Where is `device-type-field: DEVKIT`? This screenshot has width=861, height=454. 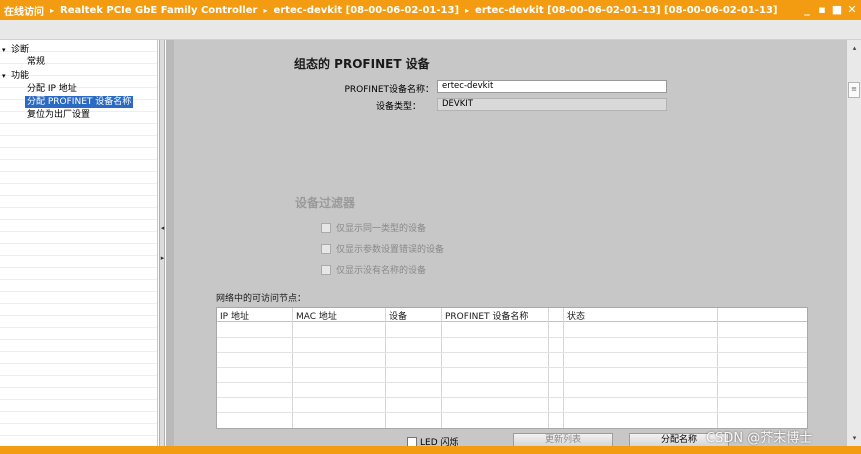
device-type-field: DEVKIT is located at coordinates (552, 104).